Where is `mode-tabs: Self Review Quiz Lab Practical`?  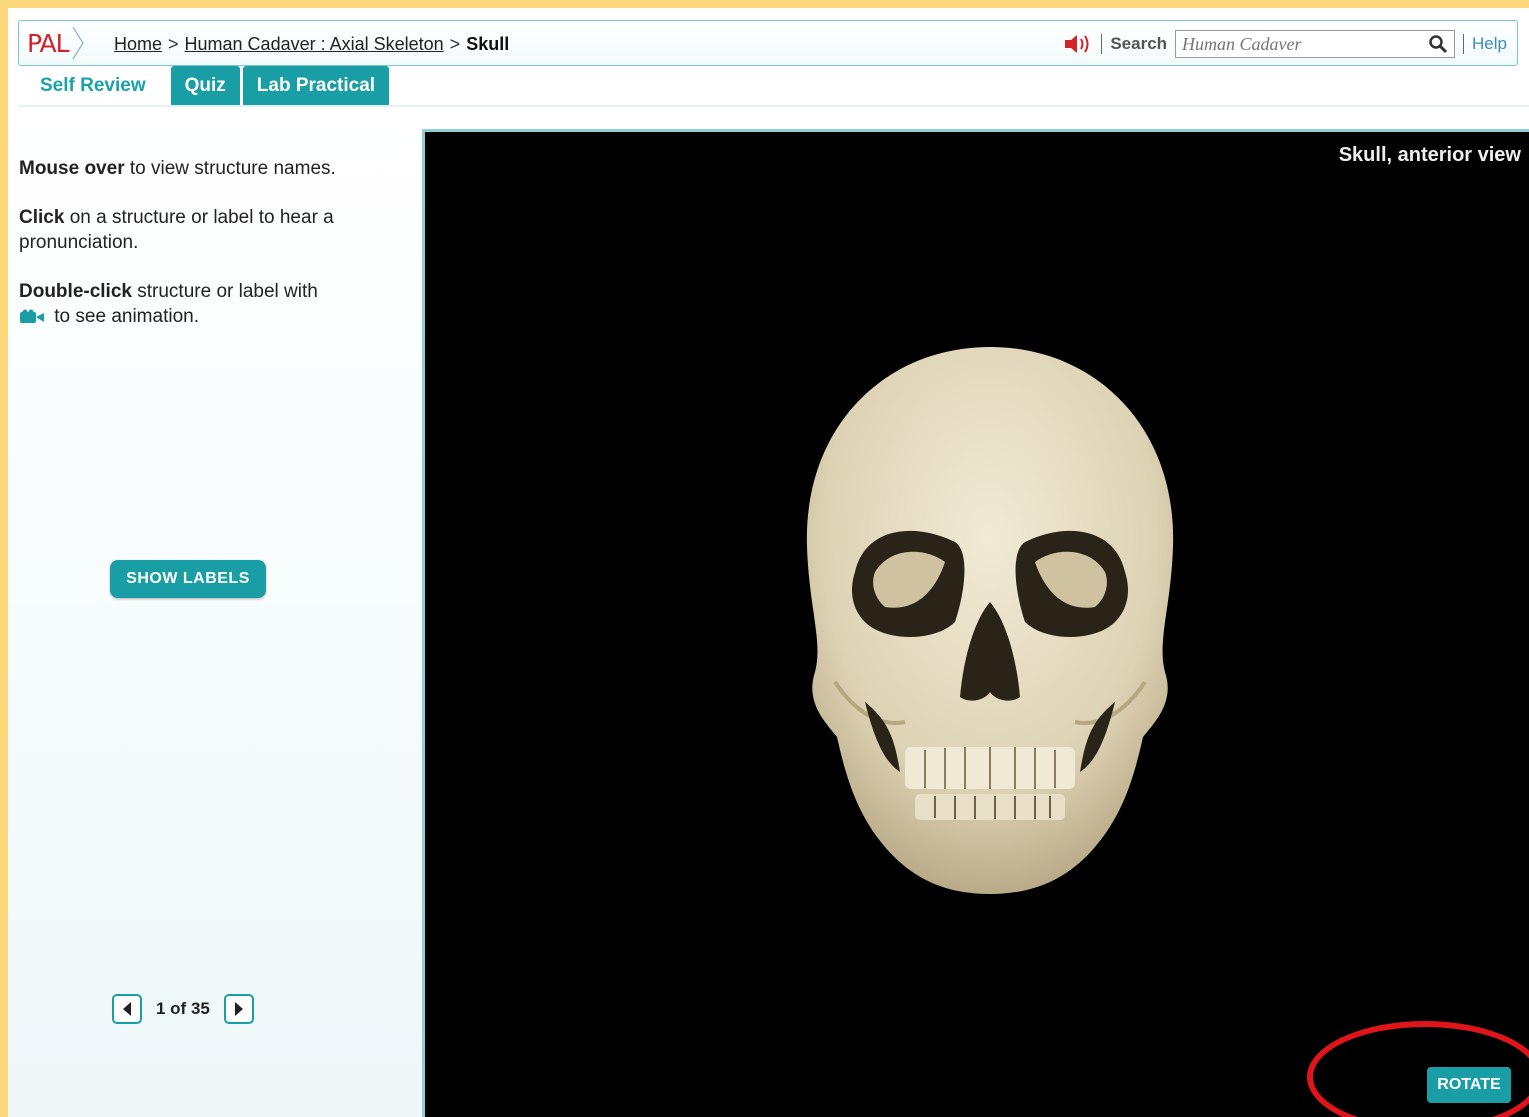 mode-tabs: Self Review Quiz Lab Practical is located at coordinates (204, 86).